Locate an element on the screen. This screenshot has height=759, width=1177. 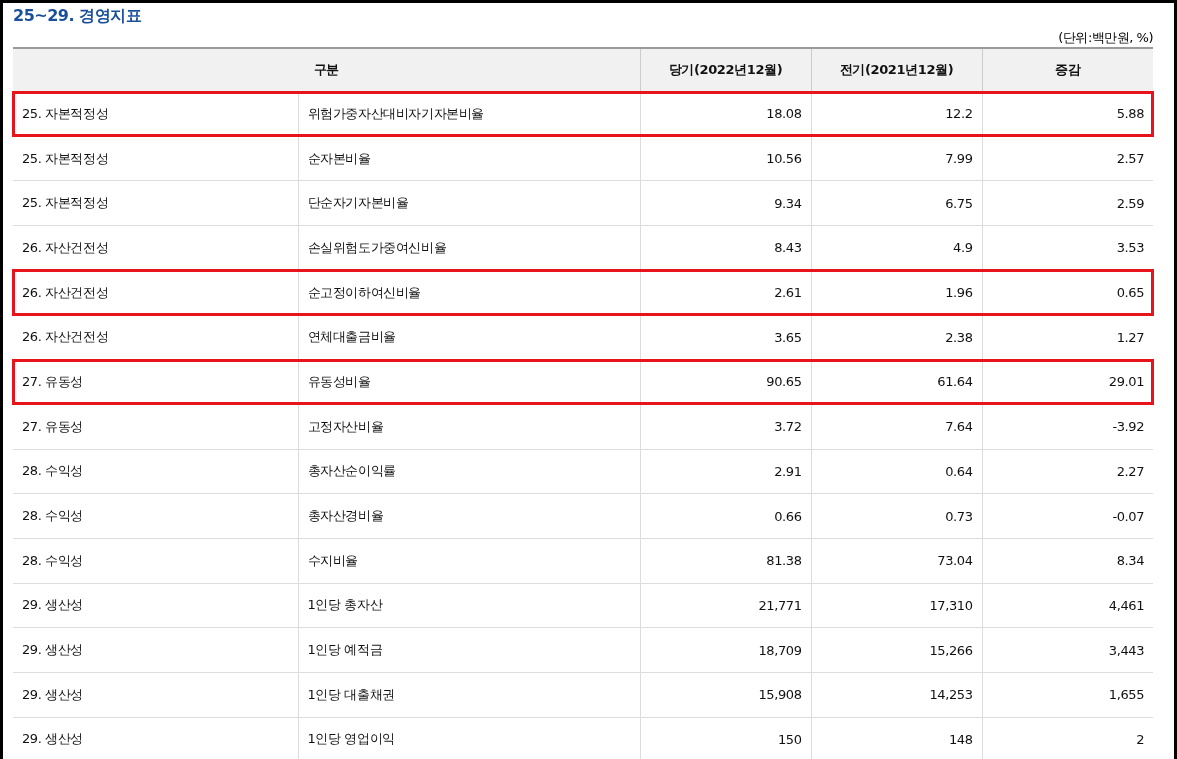
table-cell: 90.65 is located at coordinates (725, 382).